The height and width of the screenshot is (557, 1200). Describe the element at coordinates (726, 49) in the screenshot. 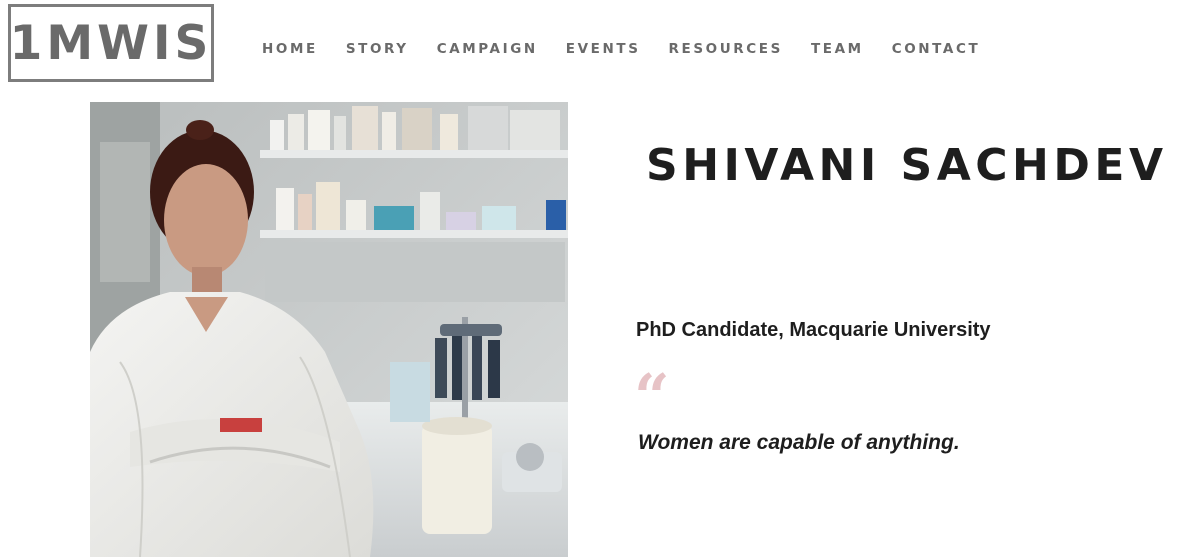

I see `nav-resources: RESOURCES` at that location.